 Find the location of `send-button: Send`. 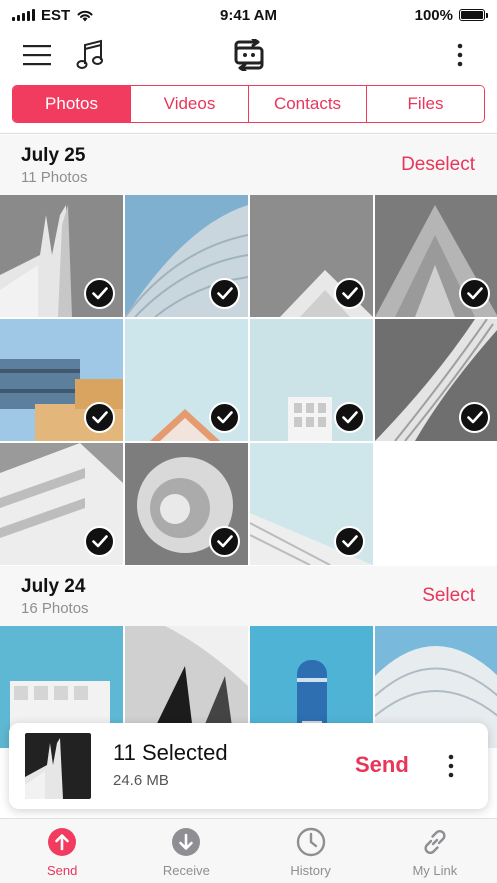

send-button: Send is located at coordinates (382, 765).